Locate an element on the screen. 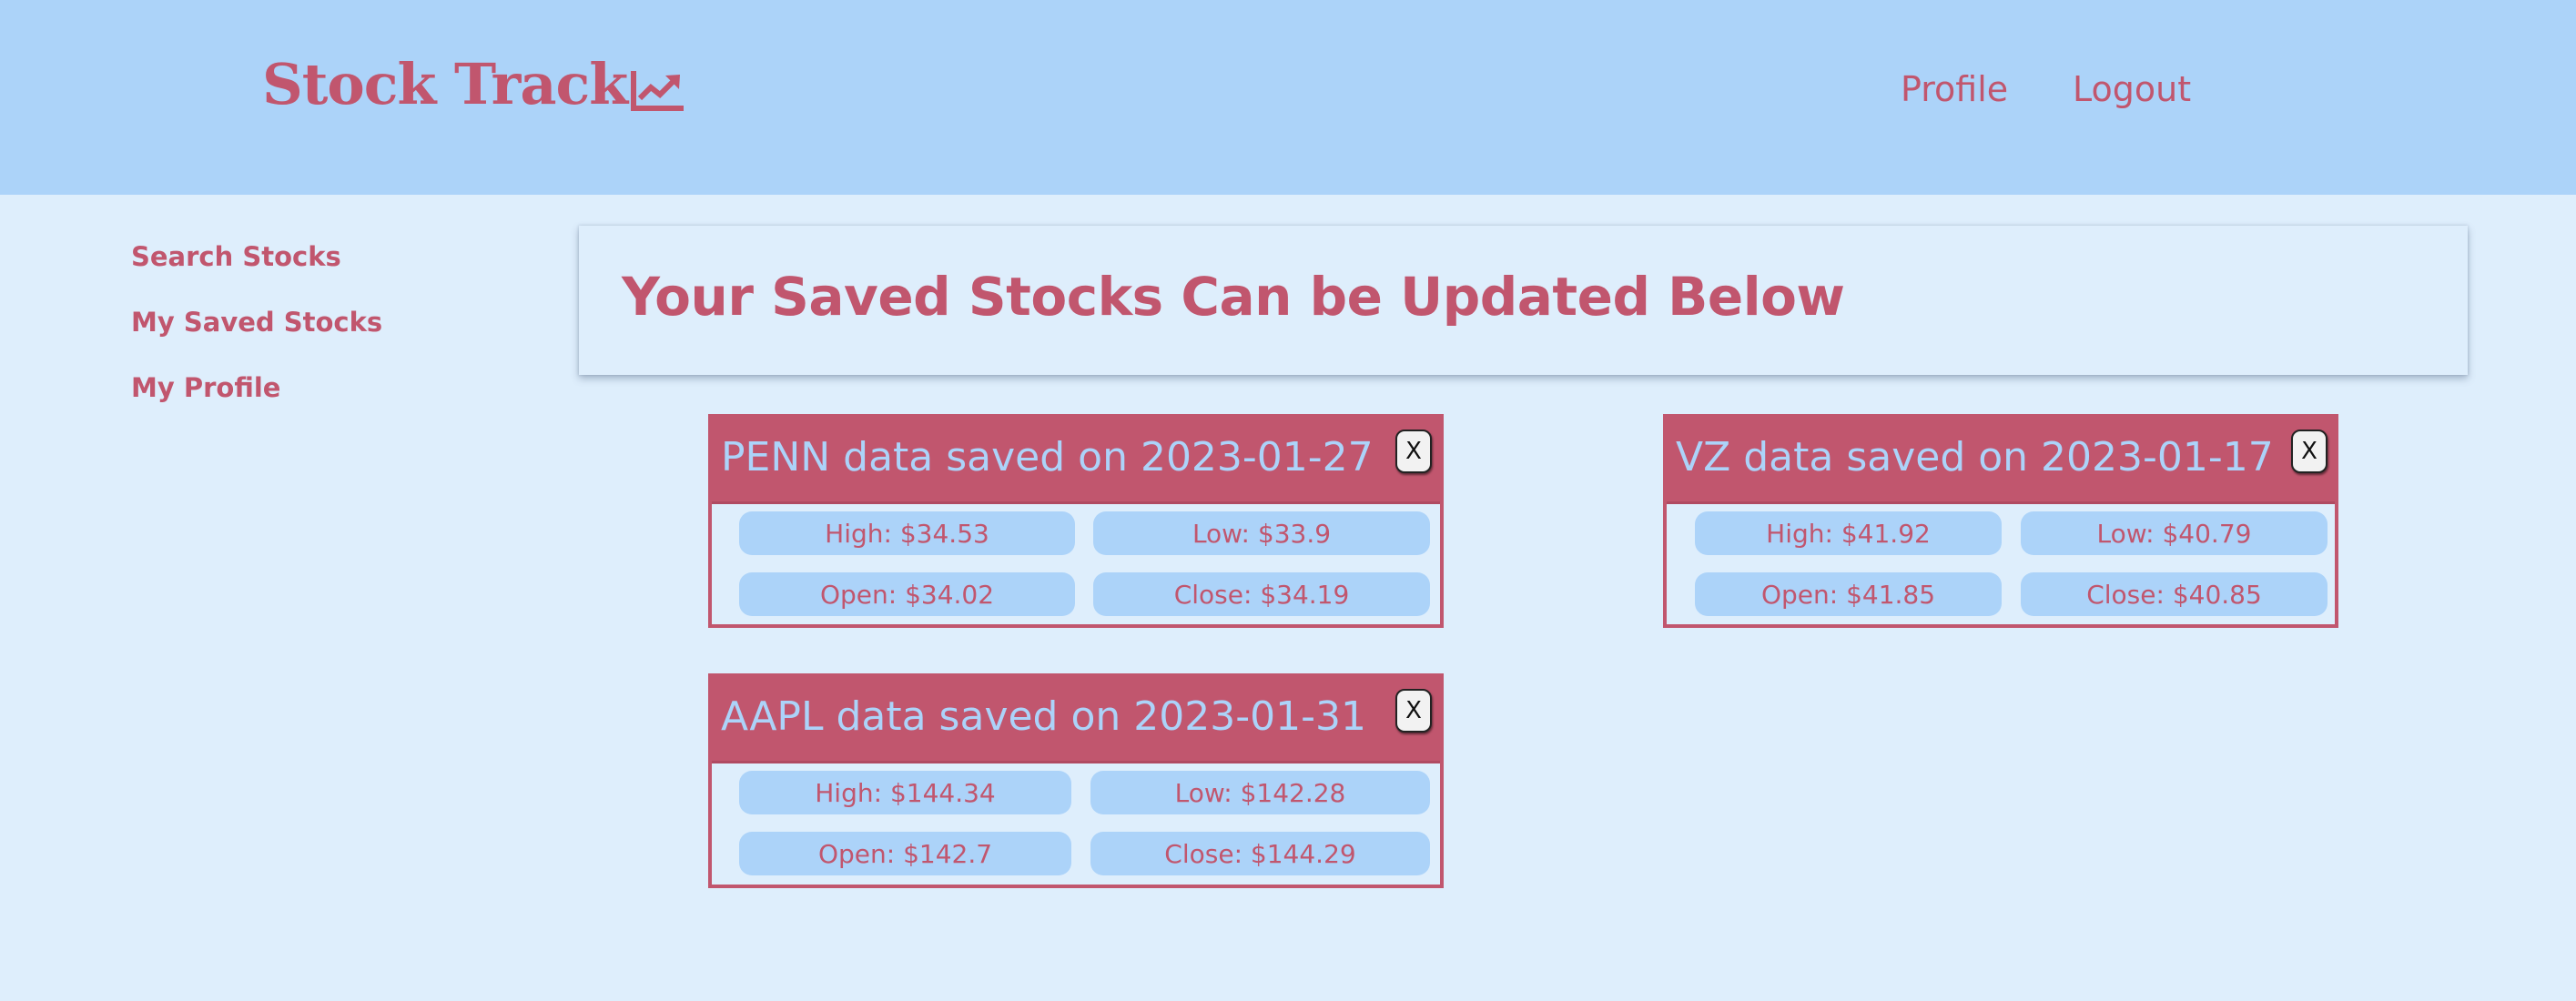 Image resolution: width=2576 pixels, height=1001 pixels. nav-logout-link: Logout is located at coordinates (2132, 89).